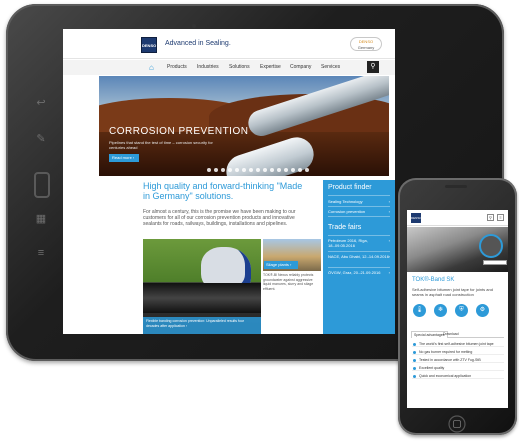  I want to click on feature-image-side: Silage plants ›, so click(292, 255).